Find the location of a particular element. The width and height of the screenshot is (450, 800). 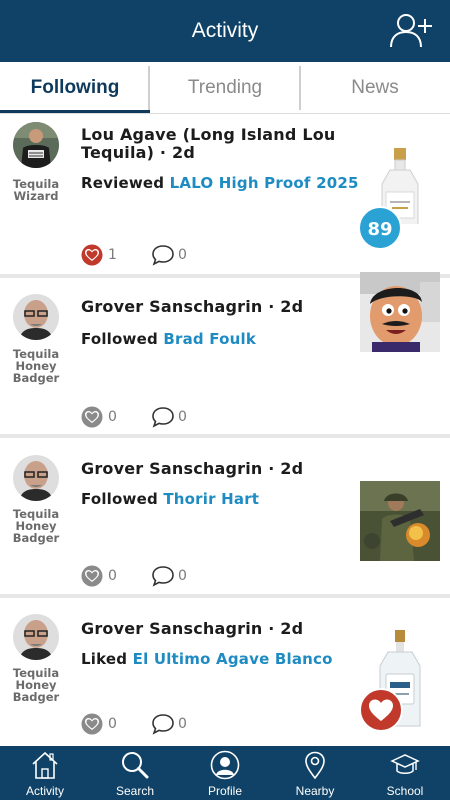

like-count: 1 is located at coordinates (112, 255).